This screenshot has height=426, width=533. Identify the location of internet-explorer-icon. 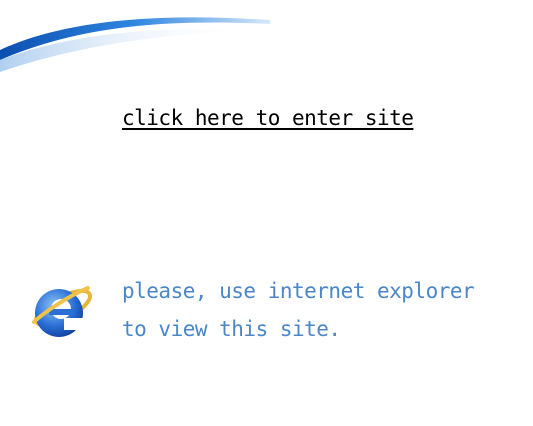
(62, 311).